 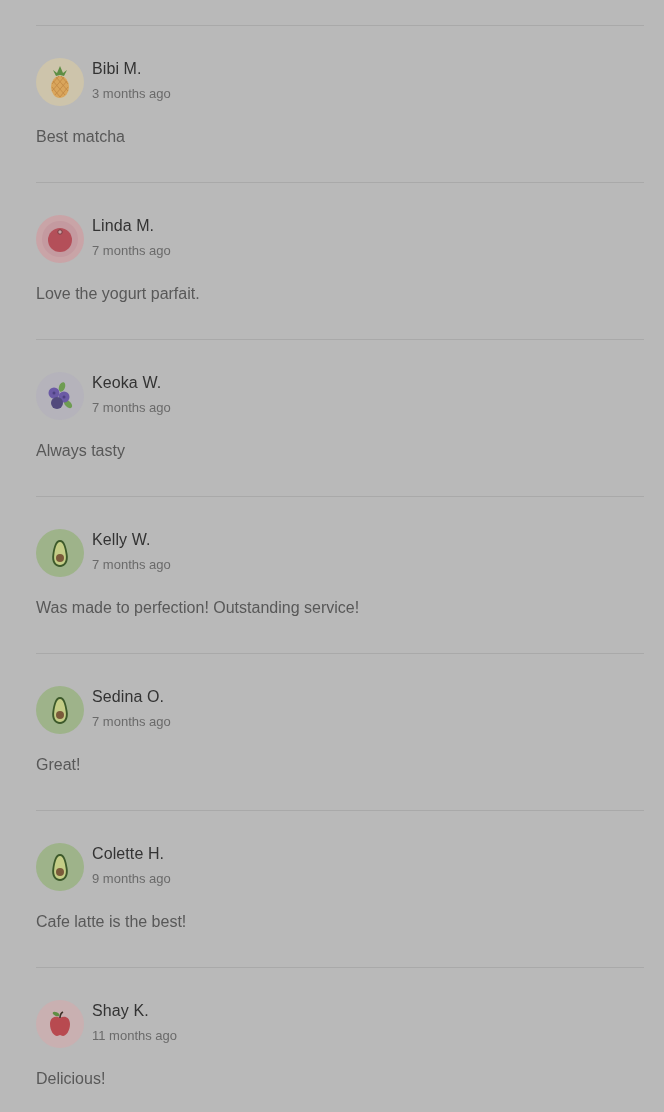 What do you see at coordinates (60, 82) in the screenshot?
I see `pineapple-icon` at bounding box center [60, 82].